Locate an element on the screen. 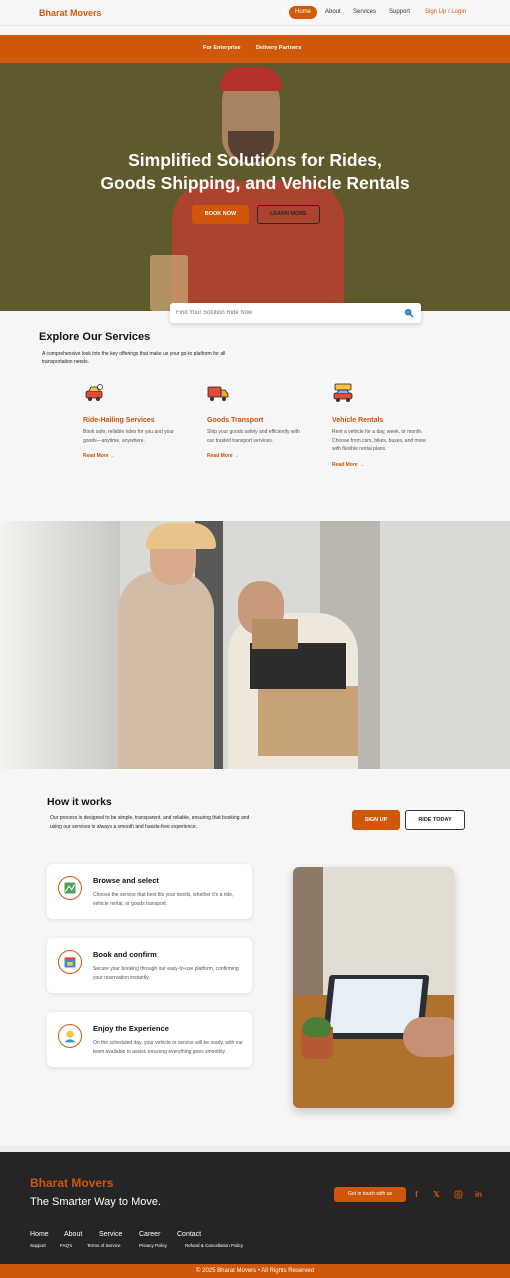 The width and height of the screenshot is (510, 1278). service-title: Ride-Hailing Services is located at coordinates (119, 420).